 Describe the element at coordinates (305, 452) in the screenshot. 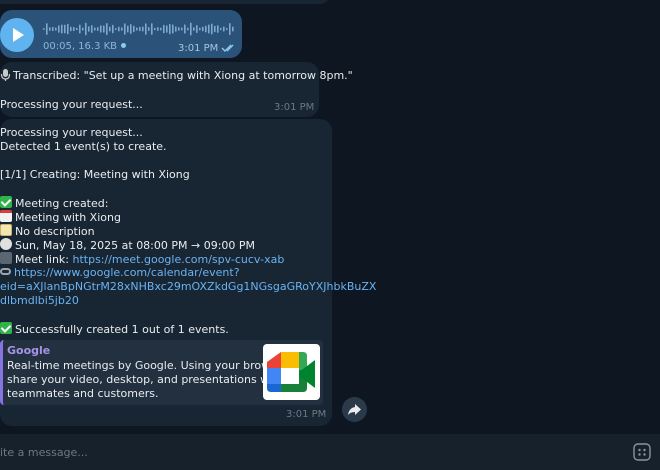

I see `message-input` at that location.